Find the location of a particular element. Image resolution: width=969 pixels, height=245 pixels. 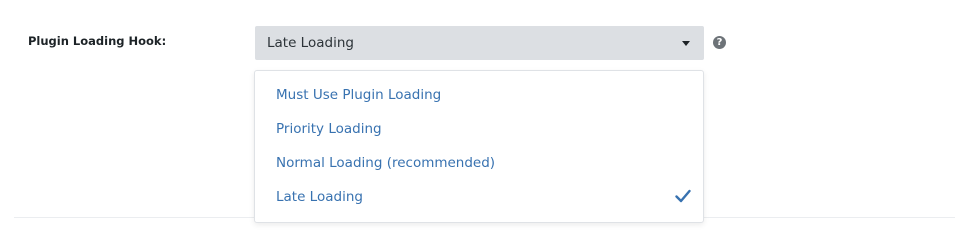

help-icon: ? is located at coordinates (719, 42).